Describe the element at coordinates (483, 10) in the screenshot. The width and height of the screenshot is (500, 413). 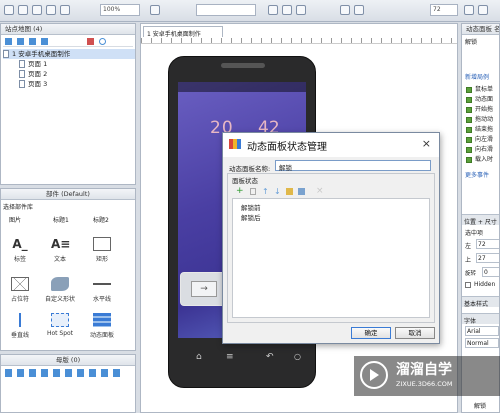
I see `distribute-icon` at that location.